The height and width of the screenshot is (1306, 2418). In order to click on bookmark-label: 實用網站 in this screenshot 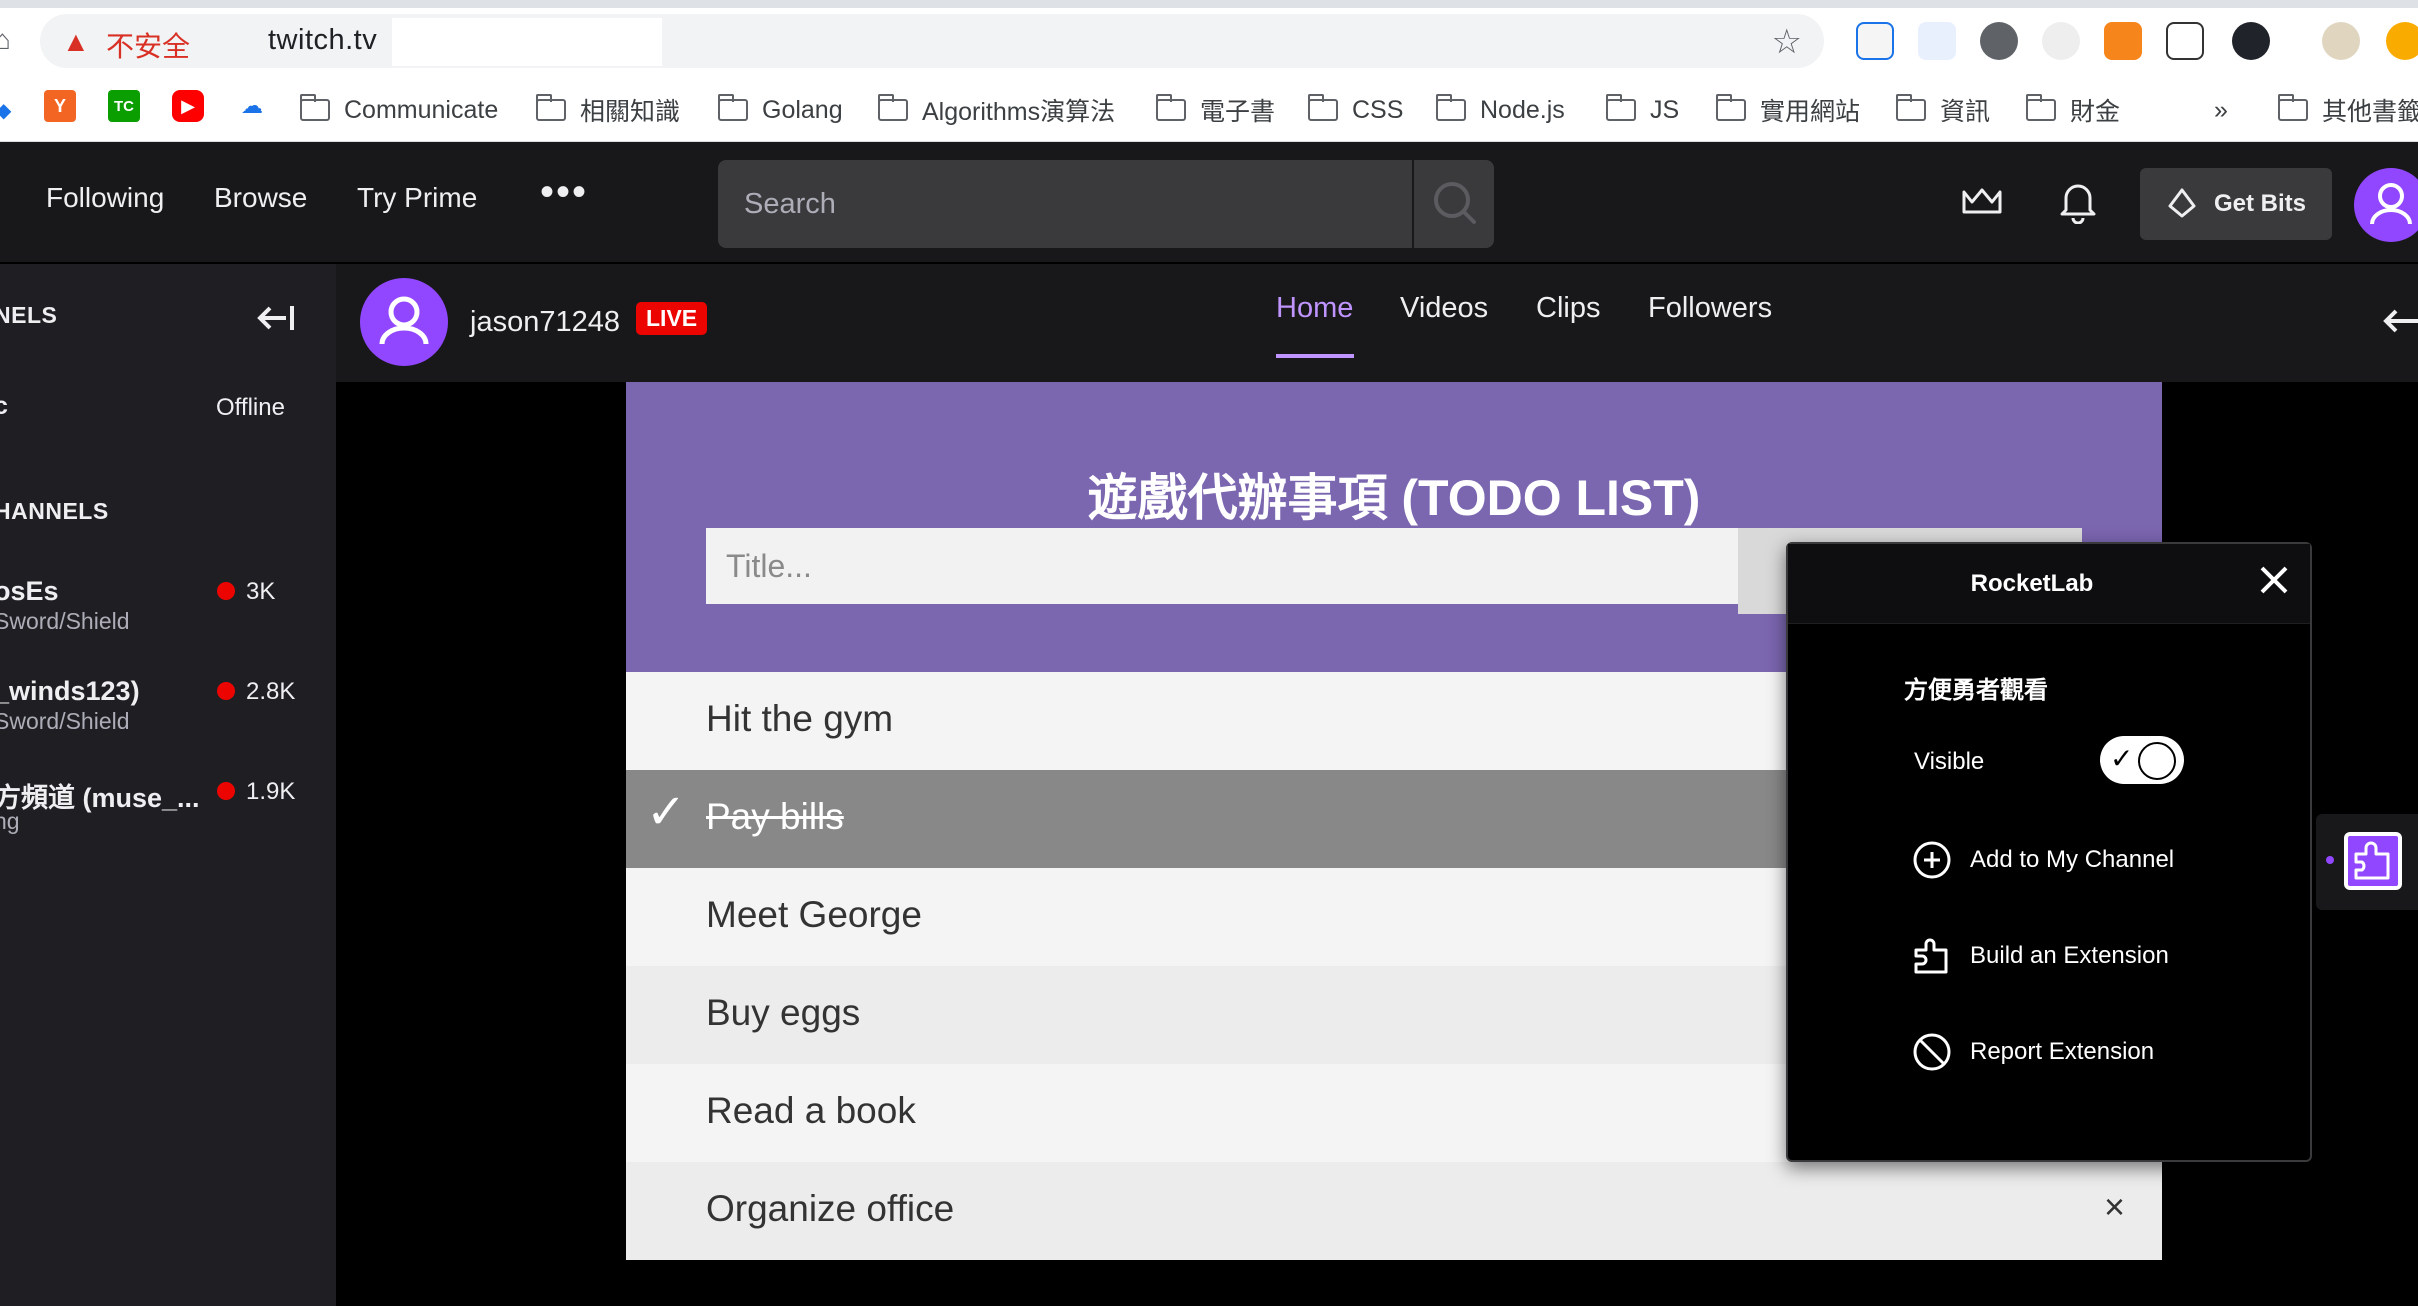, I will do `click(1810, 112)`.